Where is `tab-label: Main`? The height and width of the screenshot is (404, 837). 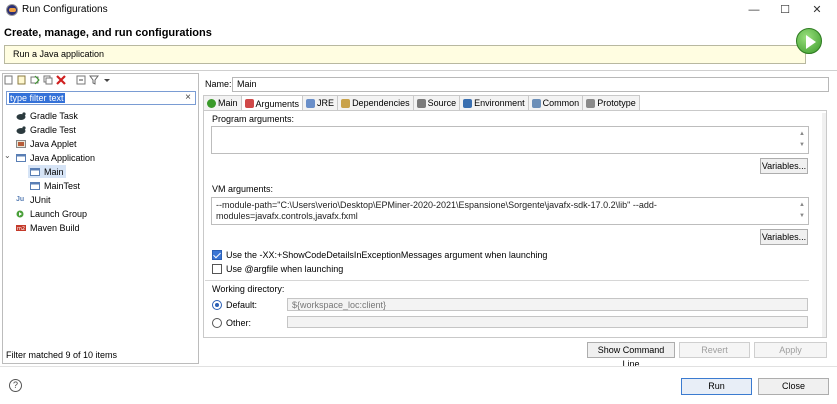 tab-label: Main is located at coordinates (228, 103).